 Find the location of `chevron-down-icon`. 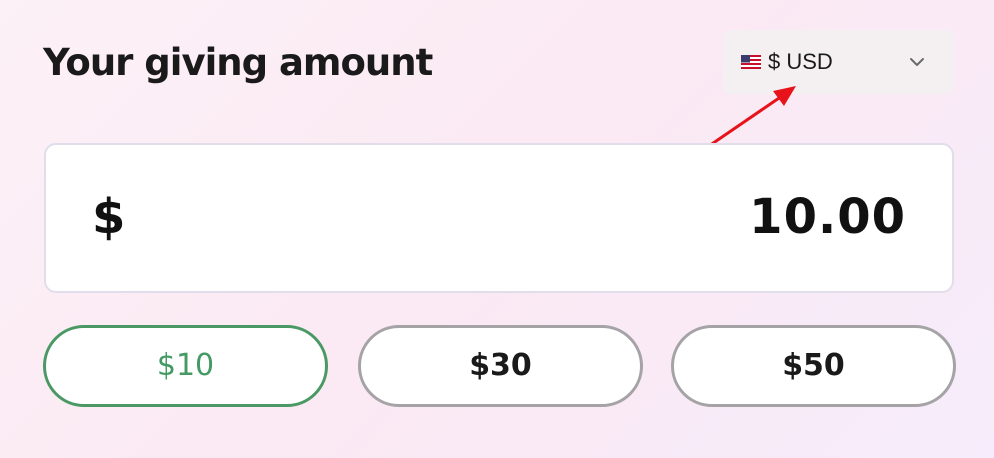

chevron-down-icon is located at coordinates (917, 62).